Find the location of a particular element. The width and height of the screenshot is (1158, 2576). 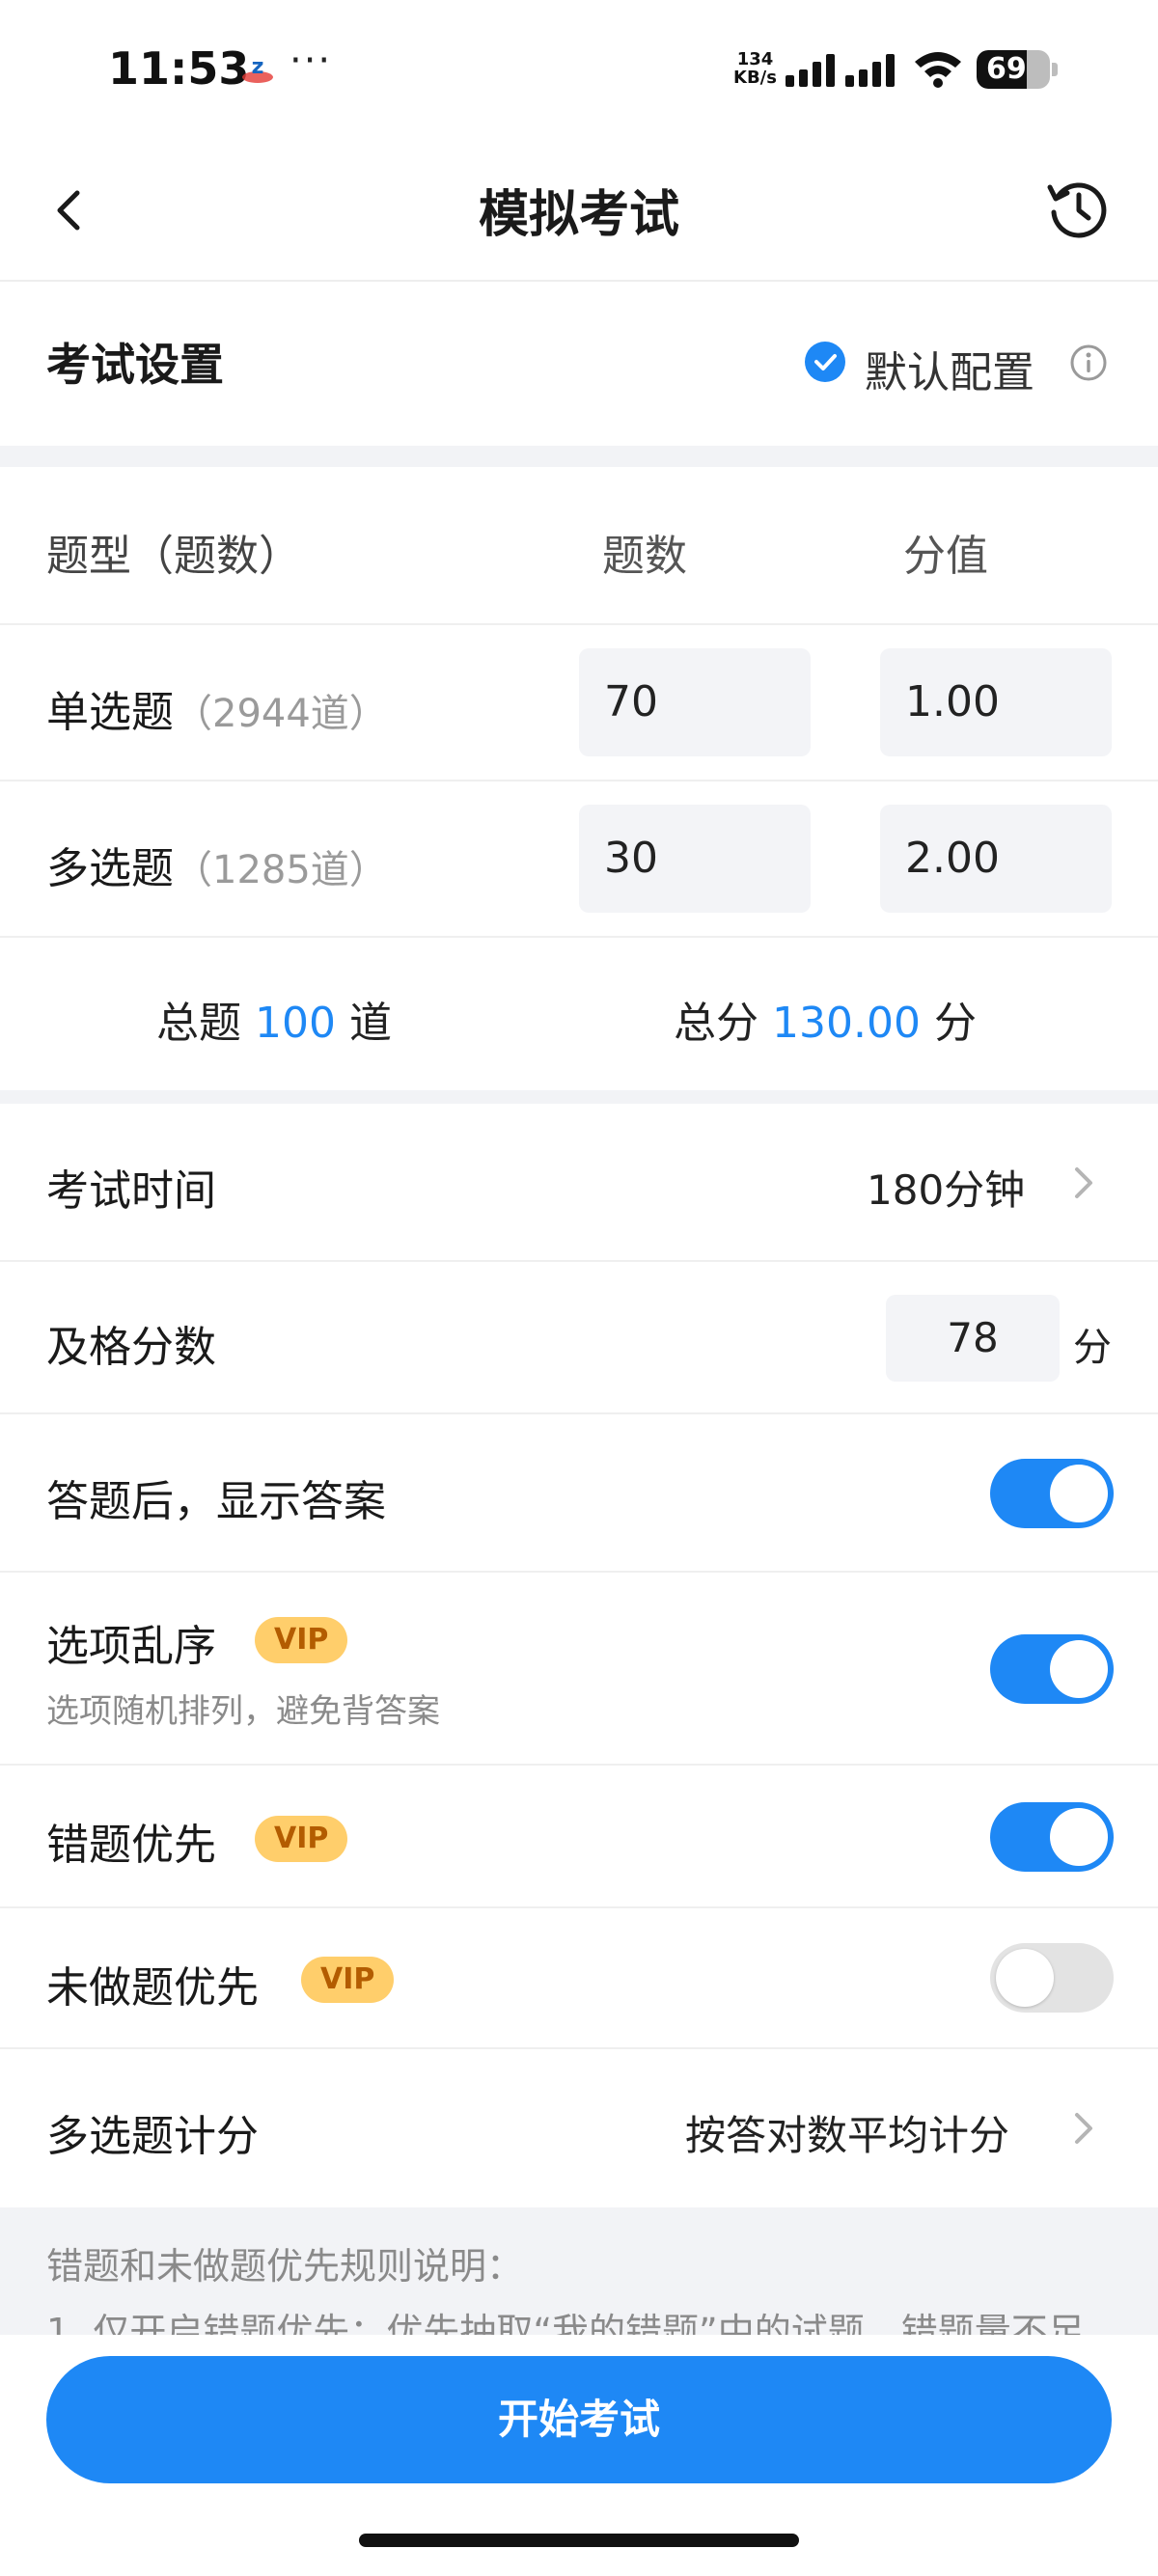

exam-time-value: 180分钟 is located at coordinates (946, 1190).